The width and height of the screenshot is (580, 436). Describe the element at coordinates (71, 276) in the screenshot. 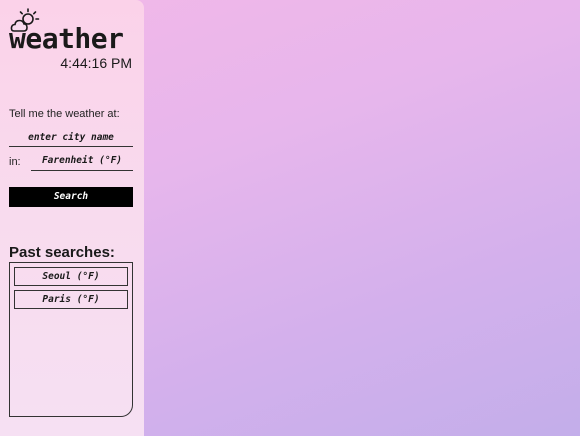

I see `past-search-item: Seoul (°F)` at that location.